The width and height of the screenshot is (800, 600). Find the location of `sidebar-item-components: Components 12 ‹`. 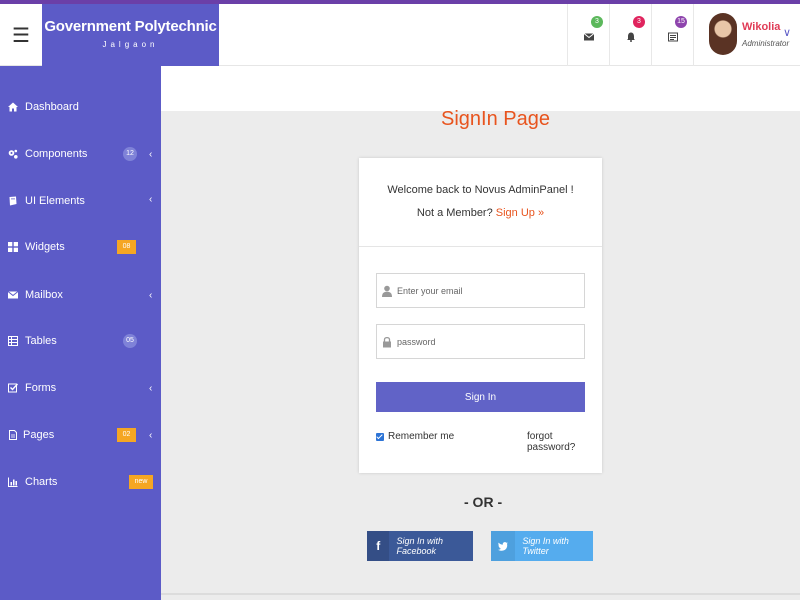

sidebar-item-components: Components 12 ‹ is located at coordinates (80, 154).